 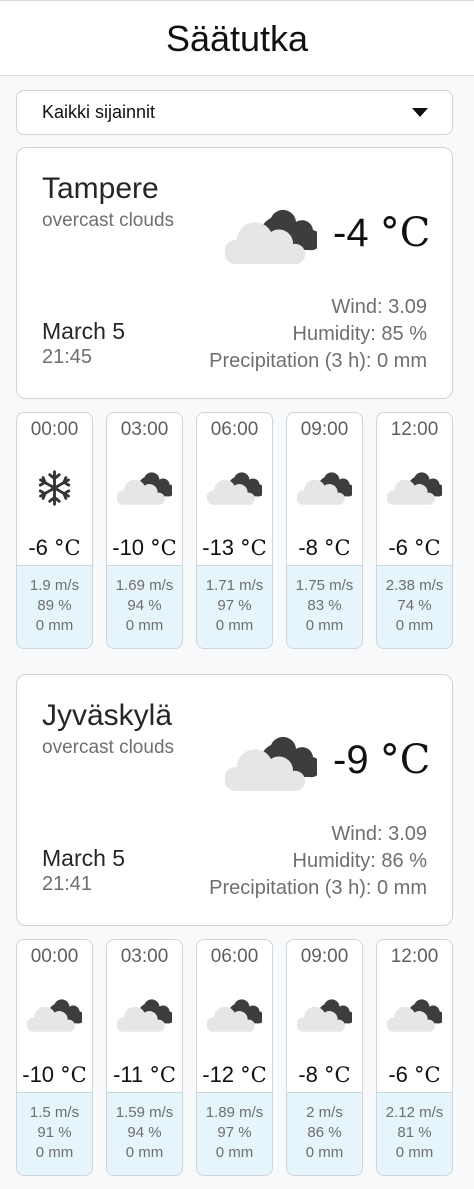 I want to click on temperature-value: -9, so click(x=351, y=760).